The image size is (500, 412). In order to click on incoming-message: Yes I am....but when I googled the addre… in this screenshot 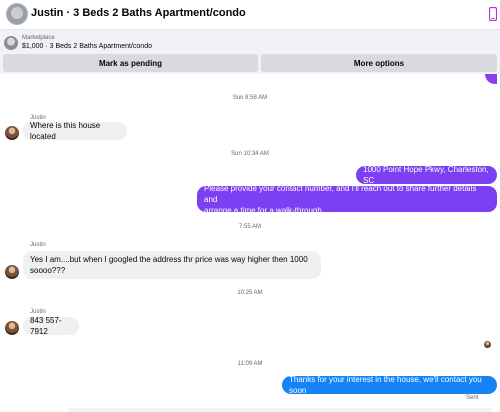, I will do `click(172, 265)`.